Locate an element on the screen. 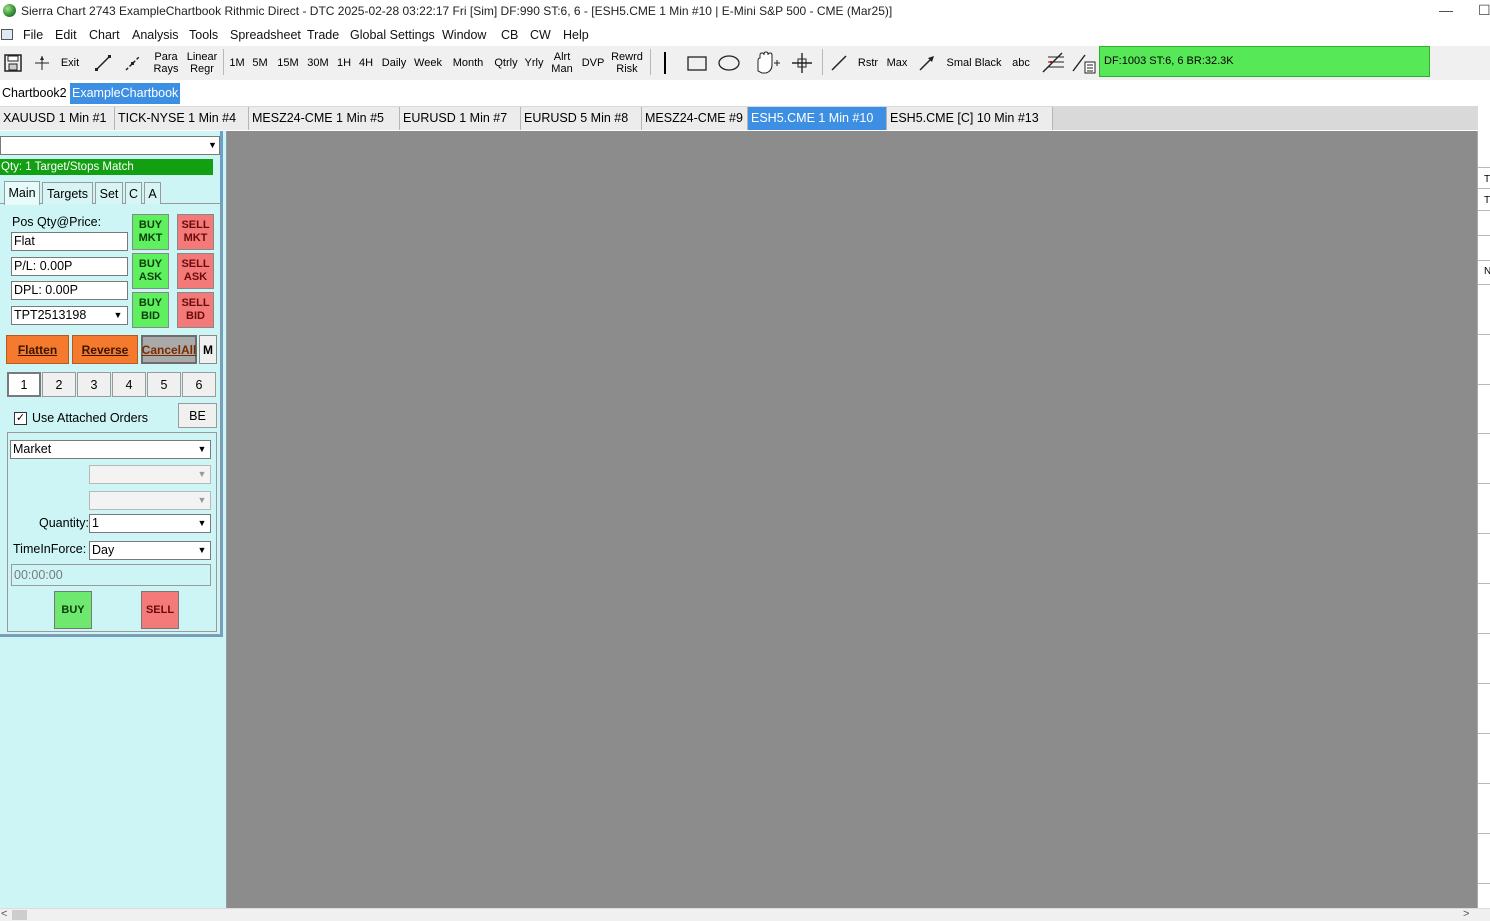 This screenshot has width=1490, height=921. chart-tab-xauusd: XAUUSD 1 Min #1 is located at coordinates (57, 118).